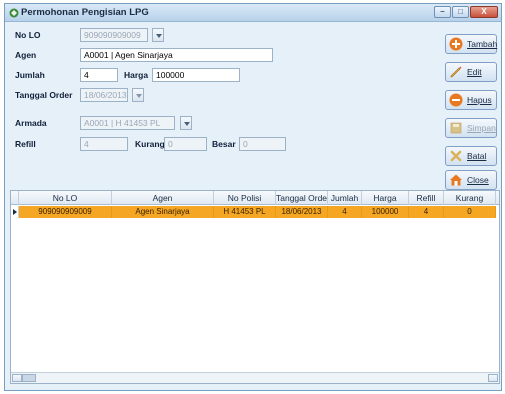 The width and height of the screenshot is (505, 394). I want to click on add-circle-icon, so click(456, 44).